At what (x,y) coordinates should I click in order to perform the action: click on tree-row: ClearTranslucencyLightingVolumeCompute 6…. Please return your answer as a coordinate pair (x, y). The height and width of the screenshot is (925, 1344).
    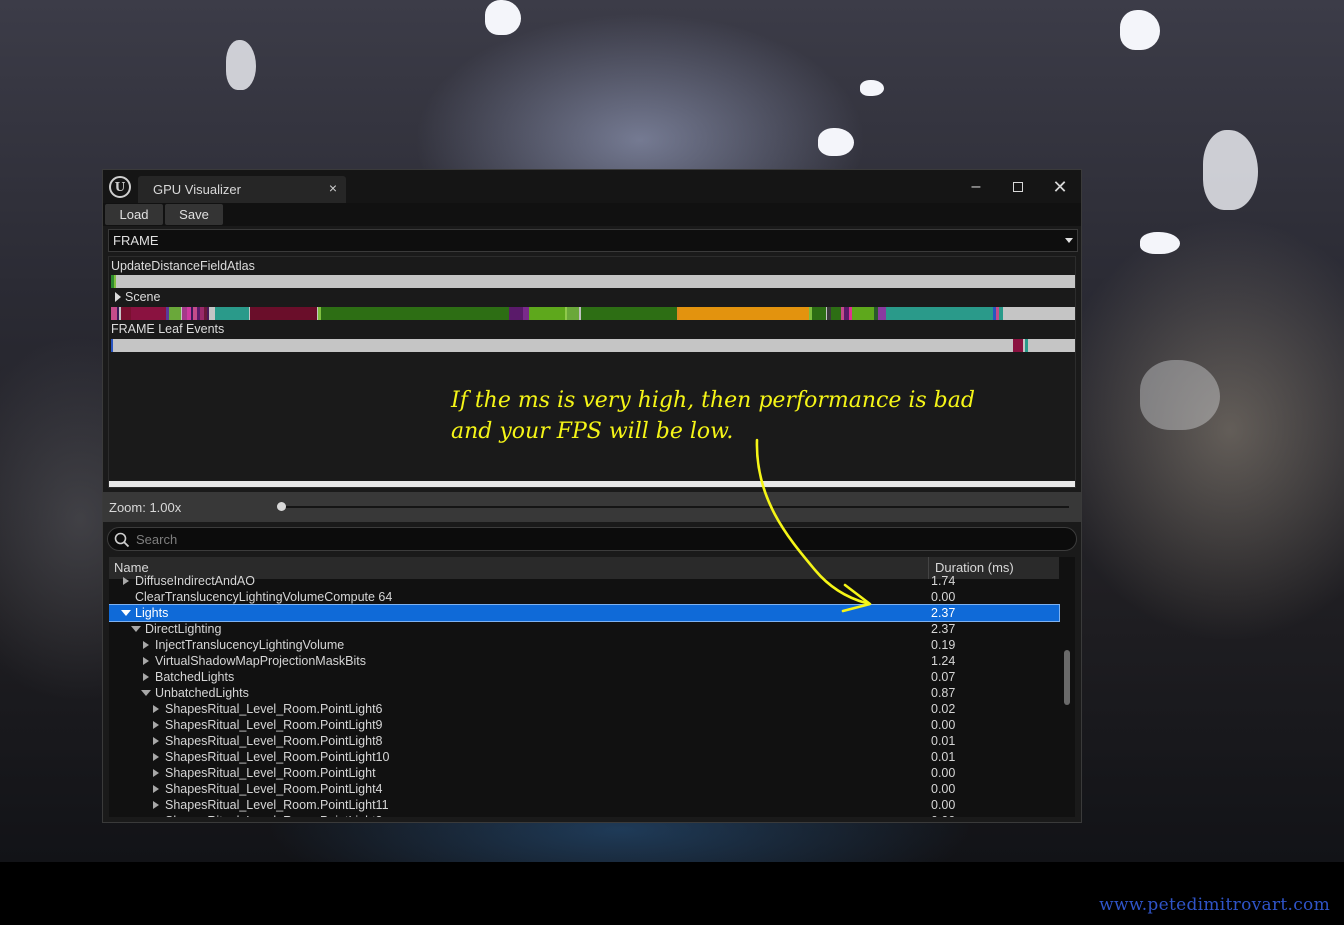
    Looking at the image, I should click on (584, 597).